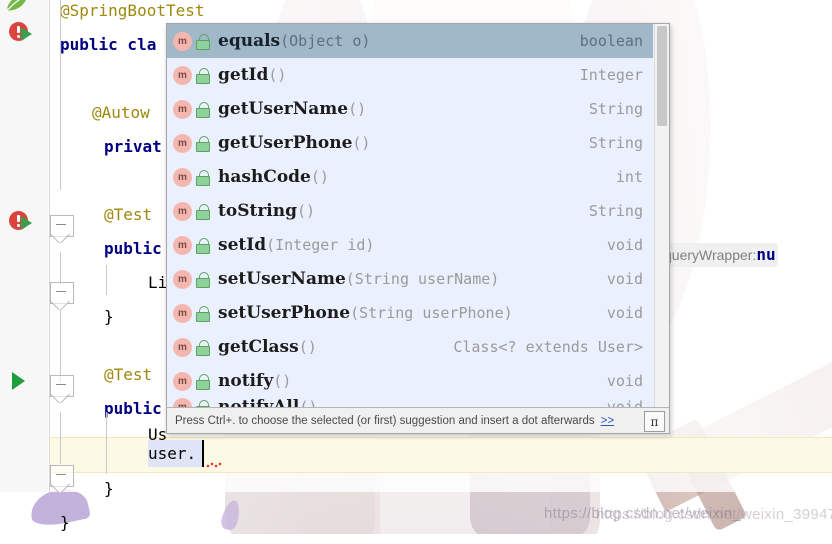  I want to click on code-line-14: }, so click(65, 523).